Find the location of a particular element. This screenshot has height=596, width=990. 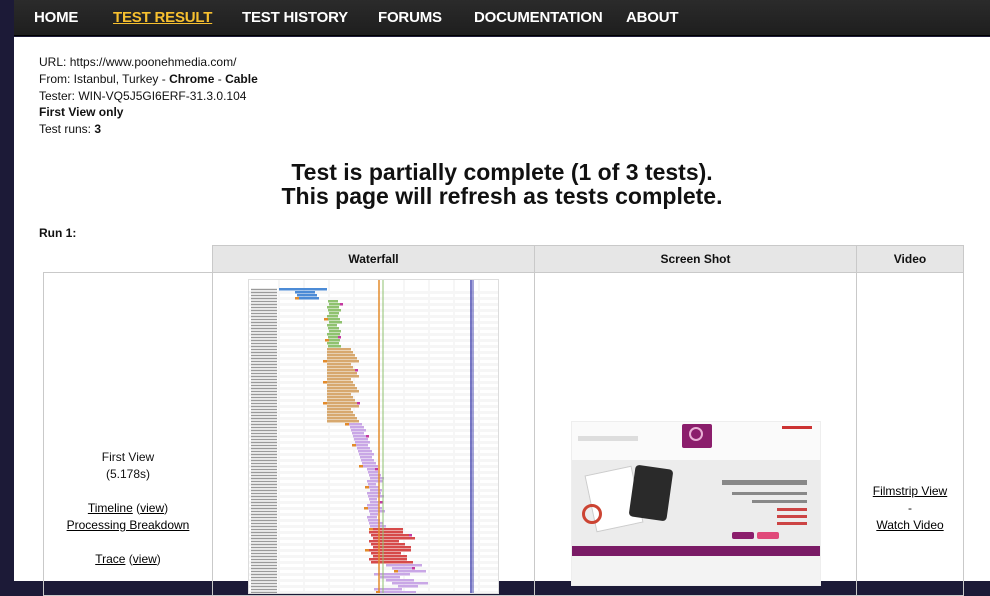

waterfall-thumbnail is located at coordinates (373, 436).